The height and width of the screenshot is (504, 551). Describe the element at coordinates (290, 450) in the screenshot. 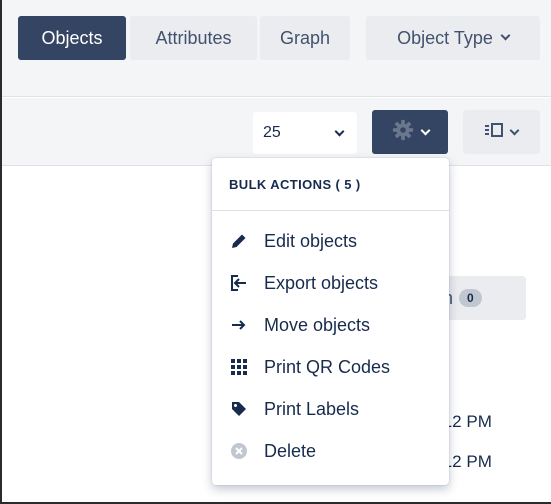

I see `menu-item-label: Delete` at that location.